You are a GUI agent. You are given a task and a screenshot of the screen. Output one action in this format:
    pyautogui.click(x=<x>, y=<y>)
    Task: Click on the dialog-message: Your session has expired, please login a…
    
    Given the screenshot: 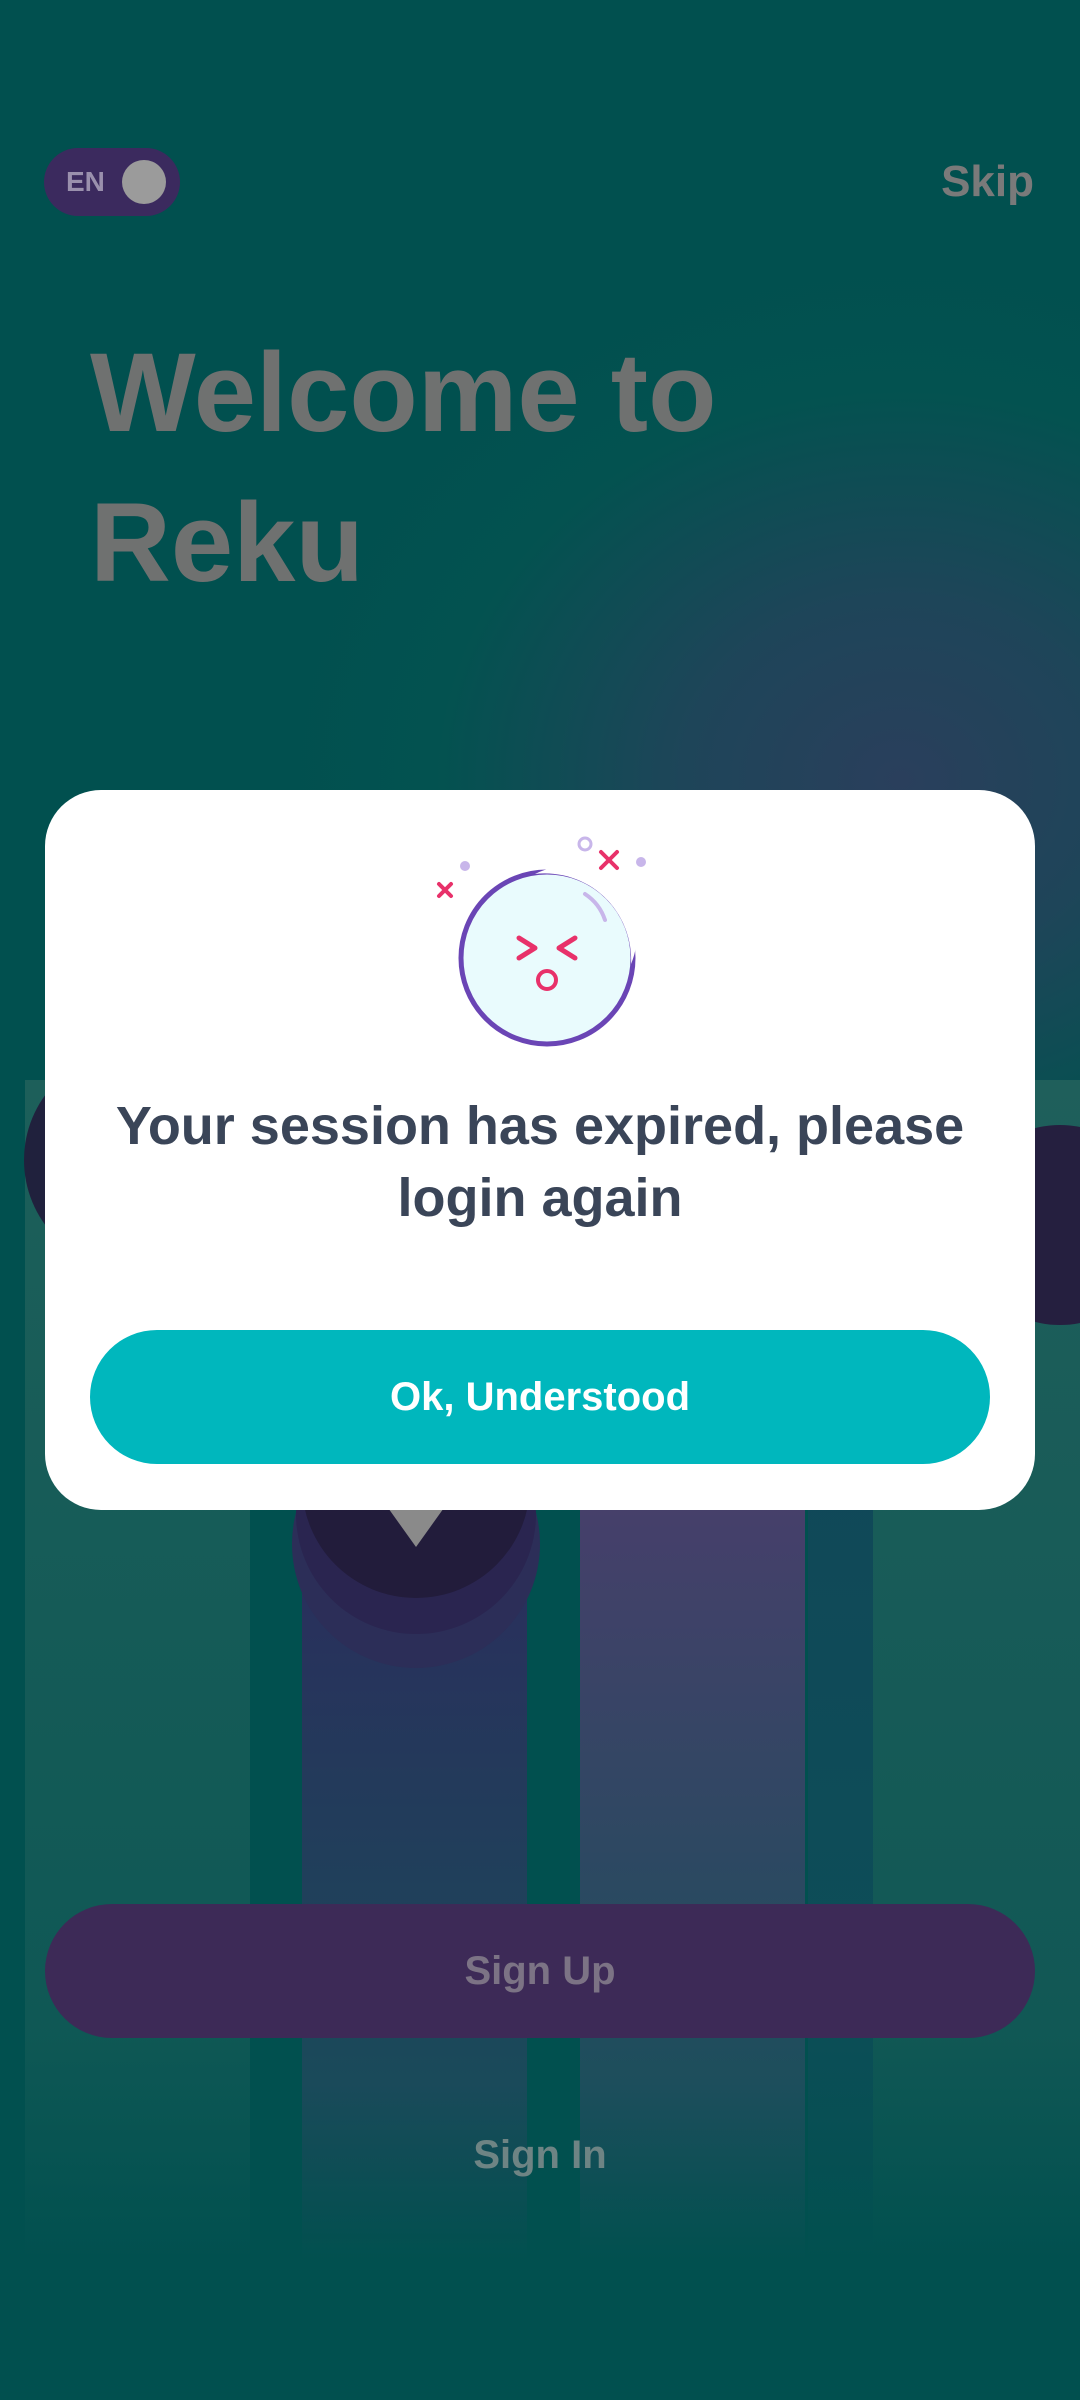 What is the action you would take?
    pyautogui.click(x=540, y=1162)
    